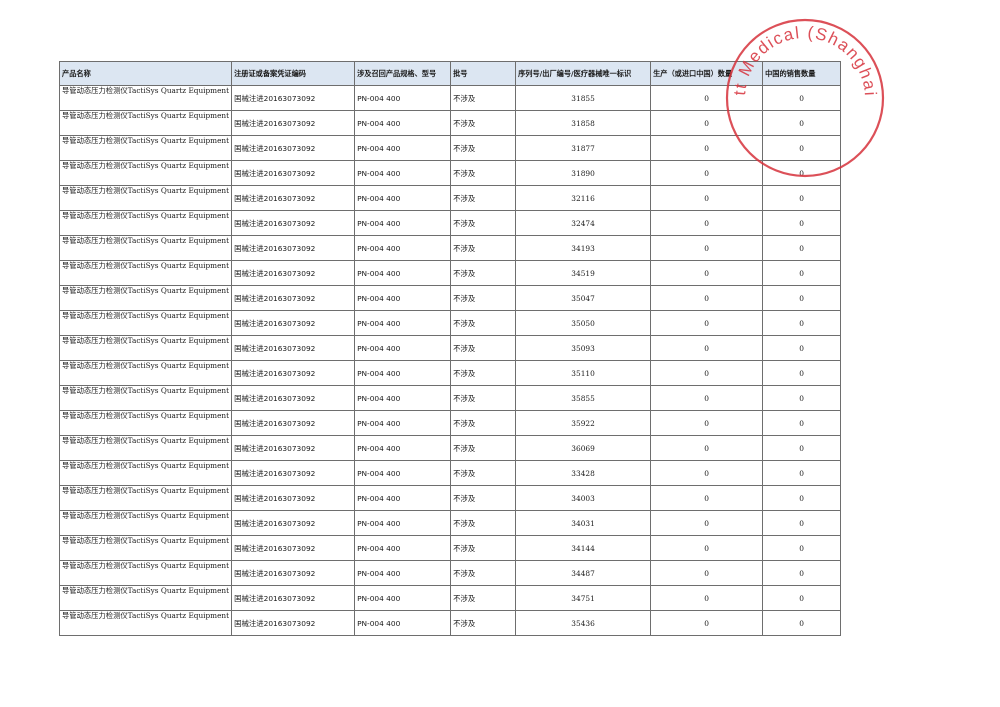 This screenshot has height=707, width=1000. What do you see at coordinates (583, 548) in the screenshot?
I see `serial-cell: 34144` at bounding box center [583, 548].